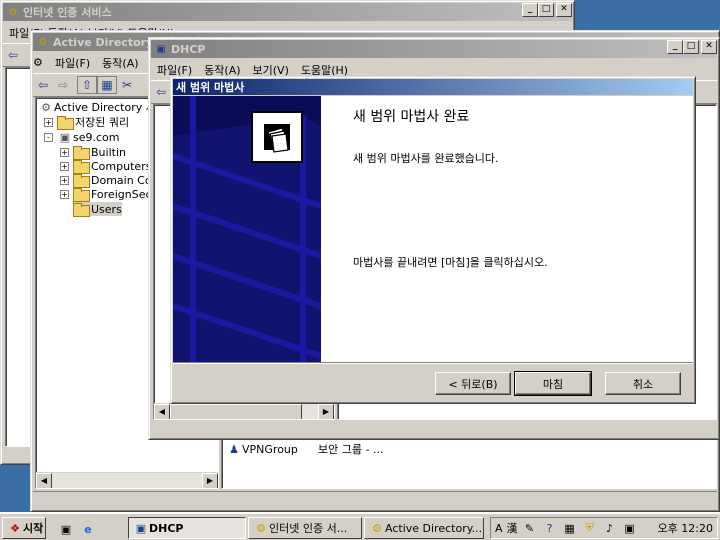 Image resolution: width=720 pixels, height=540 pixels. What do you see at coordinates (127, 85) in the screenshot?
I see `cut-icon: ✂` at bounding box center [127, 85].